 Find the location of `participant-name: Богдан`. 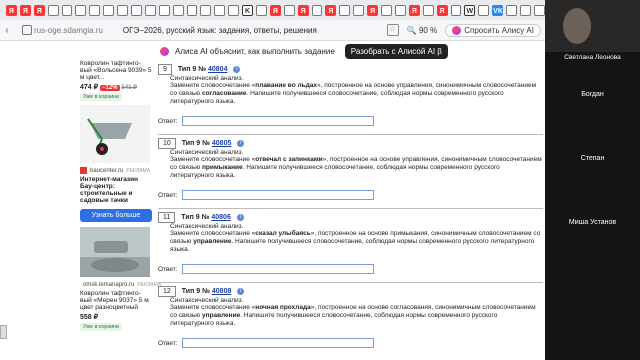

participant-name: Богдан is located at coordinates (592, 94).